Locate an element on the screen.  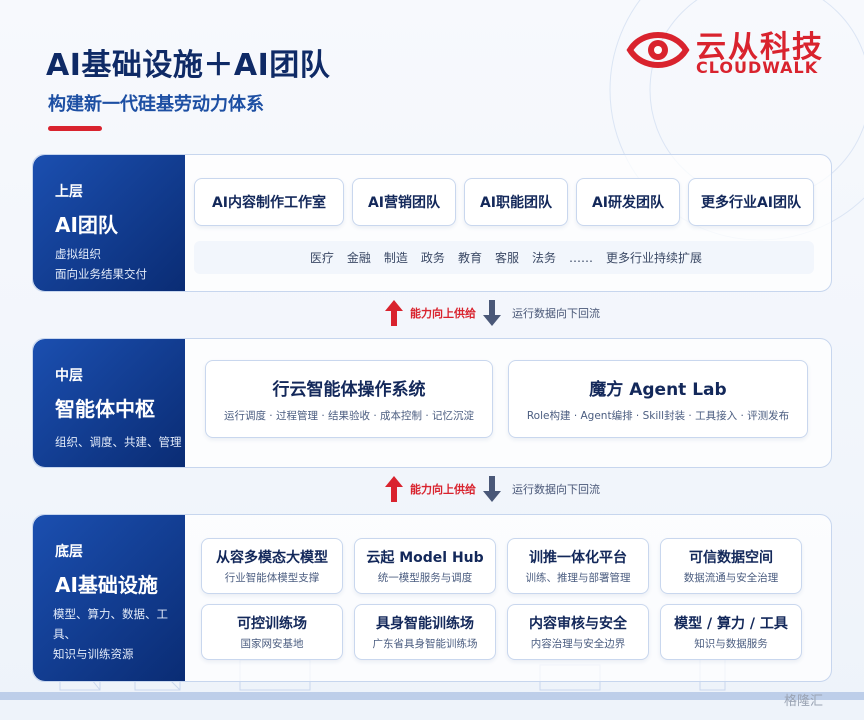
bottom-stripe is located at coordinates (432, 696).